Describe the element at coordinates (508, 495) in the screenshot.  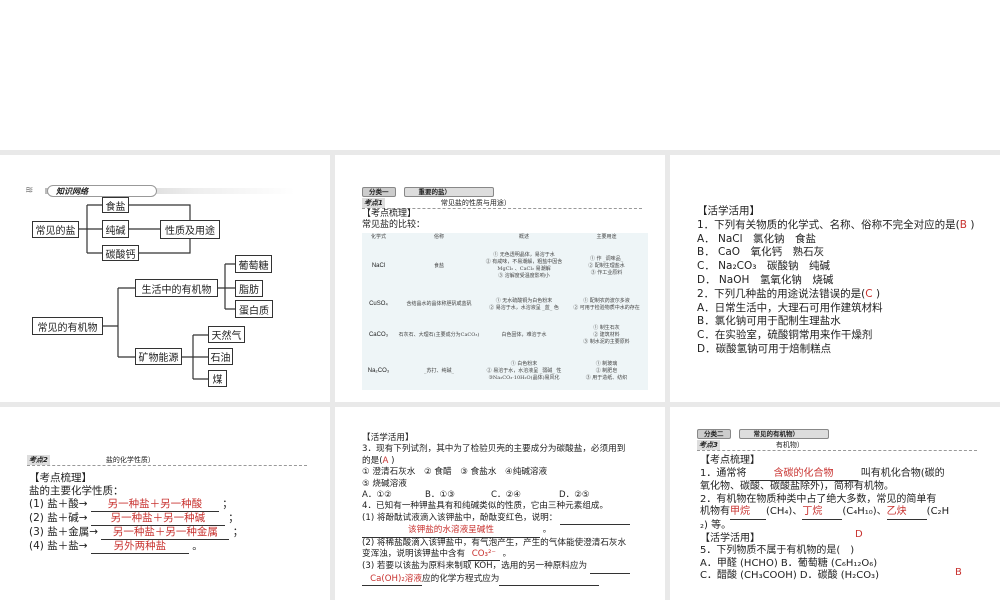
I see `options-row: A．①② B．①③ C．②④ D．②⑤` at that location.